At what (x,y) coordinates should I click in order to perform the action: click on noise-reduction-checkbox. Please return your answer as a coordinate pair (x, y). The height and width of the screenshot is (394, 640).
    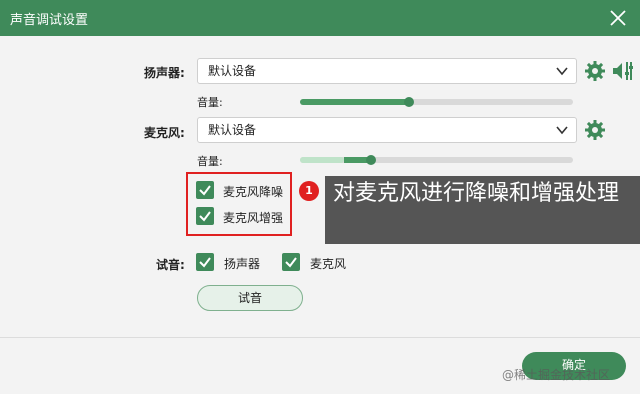
    Looking at the image, I should click on (205, 190).